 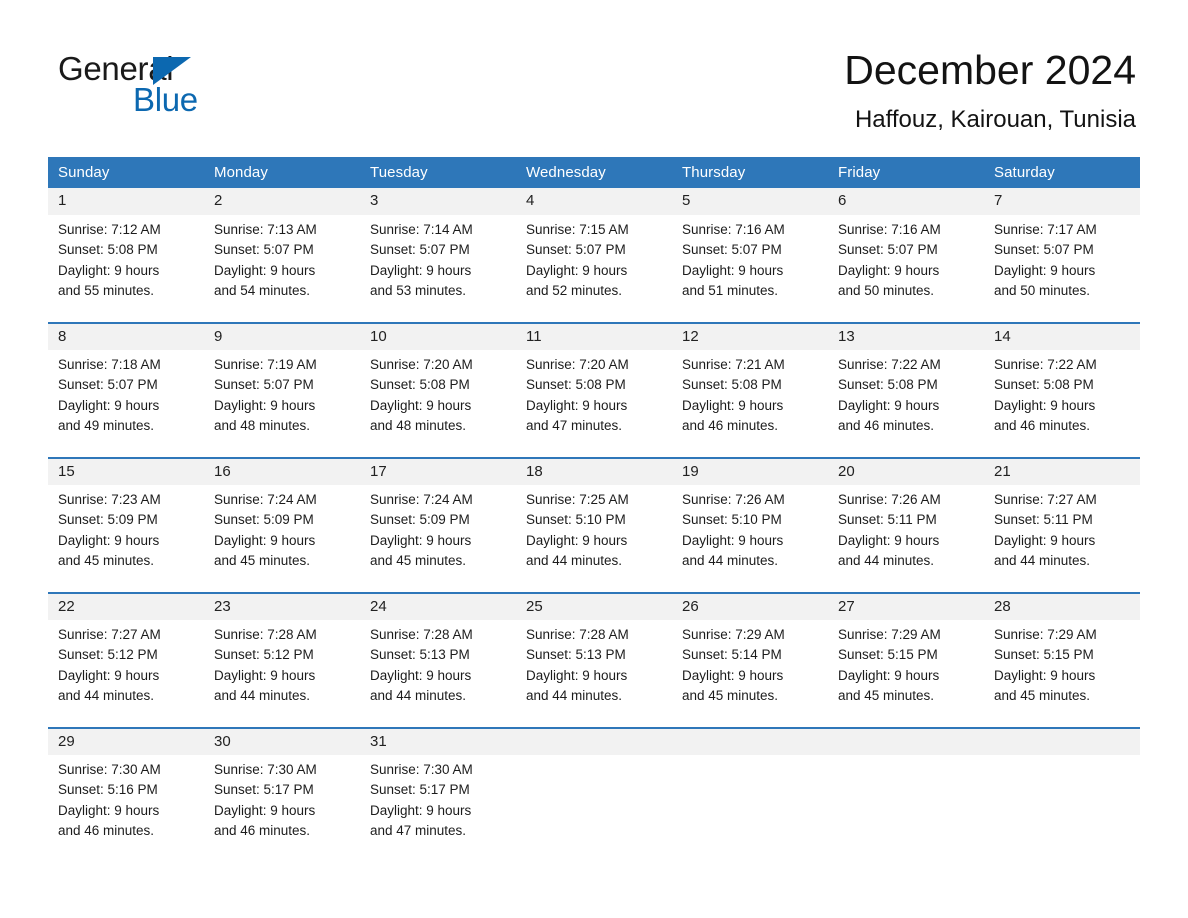 What do you see at coordinates (1045, 634) in the screenshot?
I see `sunrise-text: Sunrise: 7:29 AM` at bounding box center [1045, 634].